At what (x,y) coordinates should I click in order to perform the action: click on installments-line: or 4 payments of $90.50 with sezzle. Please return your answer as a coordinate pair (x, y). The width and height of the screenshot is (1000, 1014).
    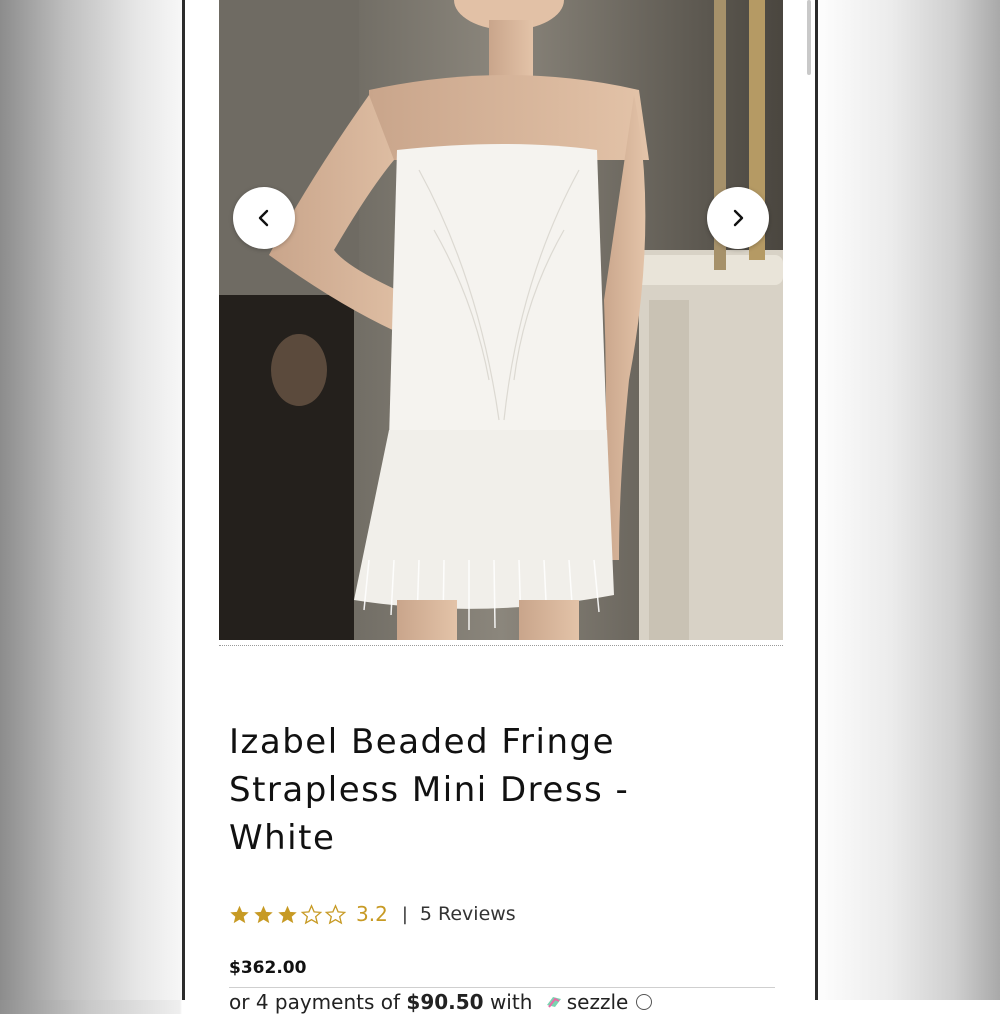
    Looking at the image, I should click on (441, 1002).